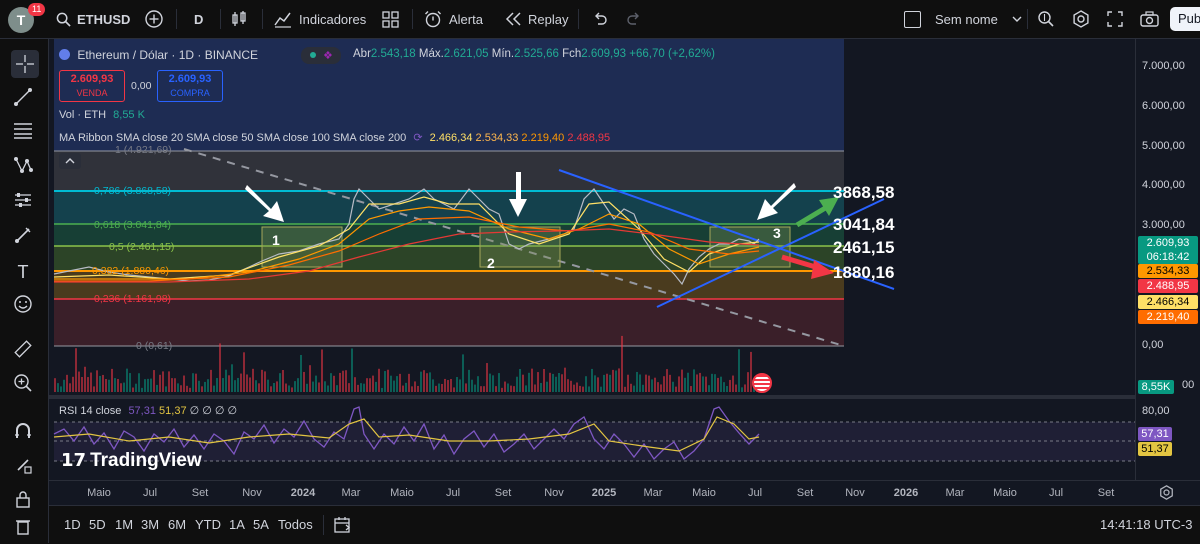 The height and width of the screenshot is (544, 1200). I want to click on indicators-button: Indicadores, so click(320, 19).